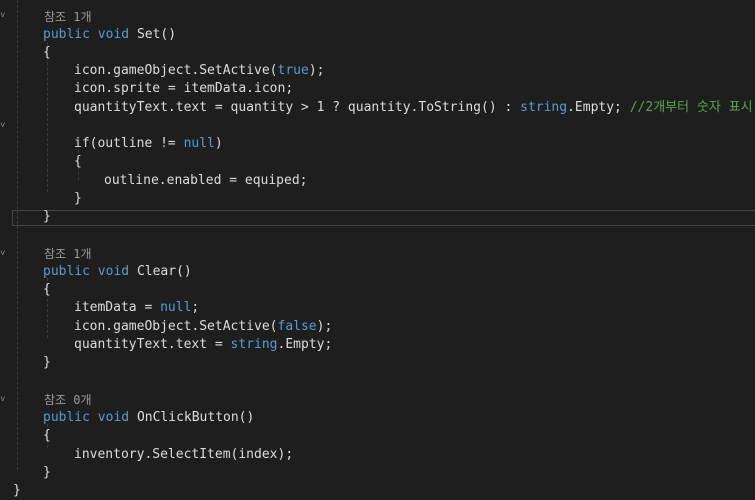  I want to click on current-line-highlight, so click(383, 218).